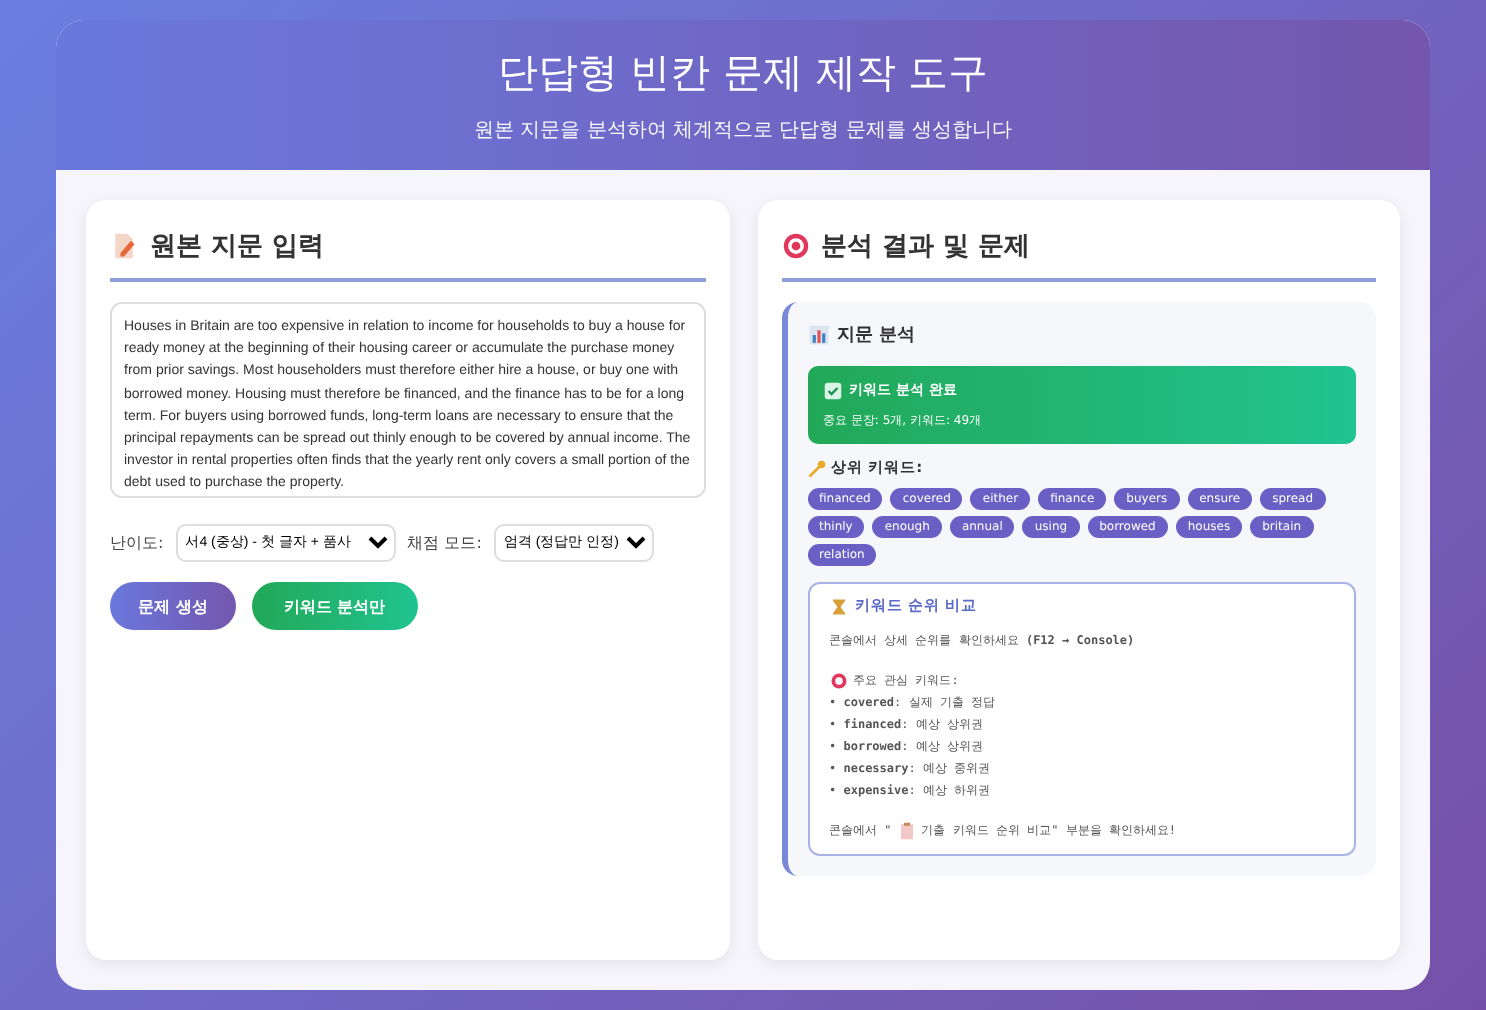 This screenshot has height=1010, width=1486. I want to click on app-title: 단답형 빈칸 문제 제작 도구, so click(743, 73).